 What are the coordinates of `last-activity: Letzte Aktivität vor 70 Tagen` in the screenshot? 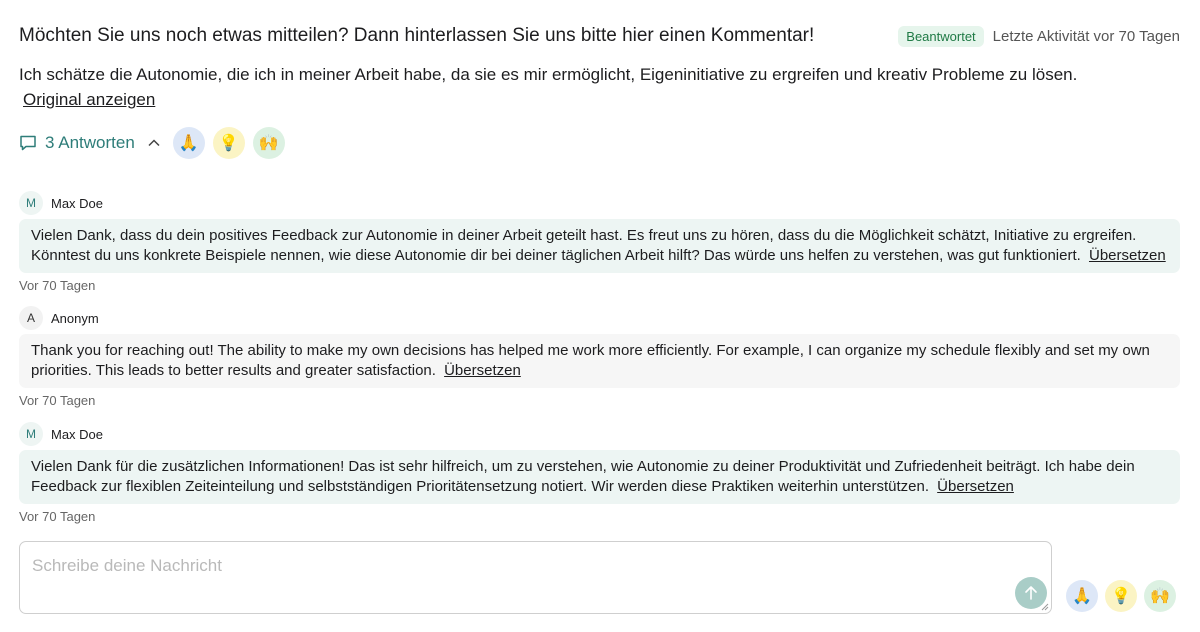 It's located at (1086, 36).